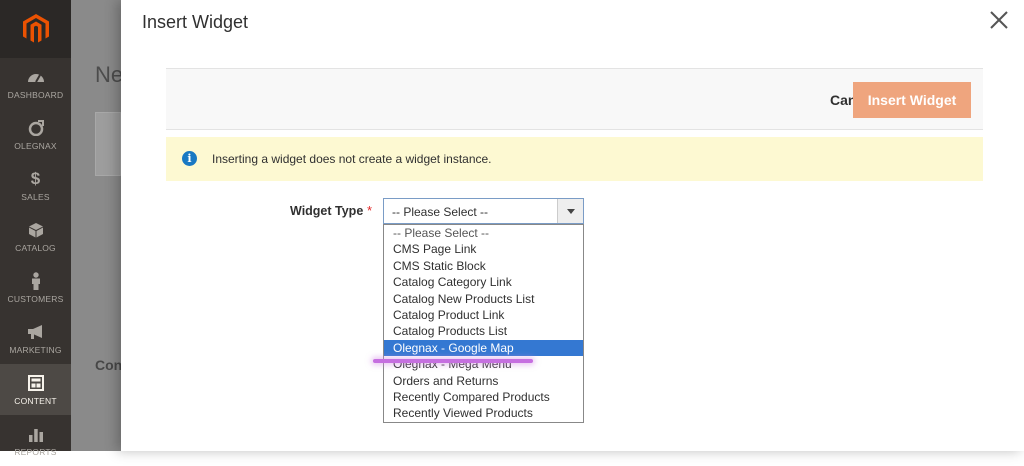 This screenshot has width=1024, height=466. Describe the element at coordinates (912, 100) in the screenshot. I see `insert-widget-button: Insert Widget` at that location.